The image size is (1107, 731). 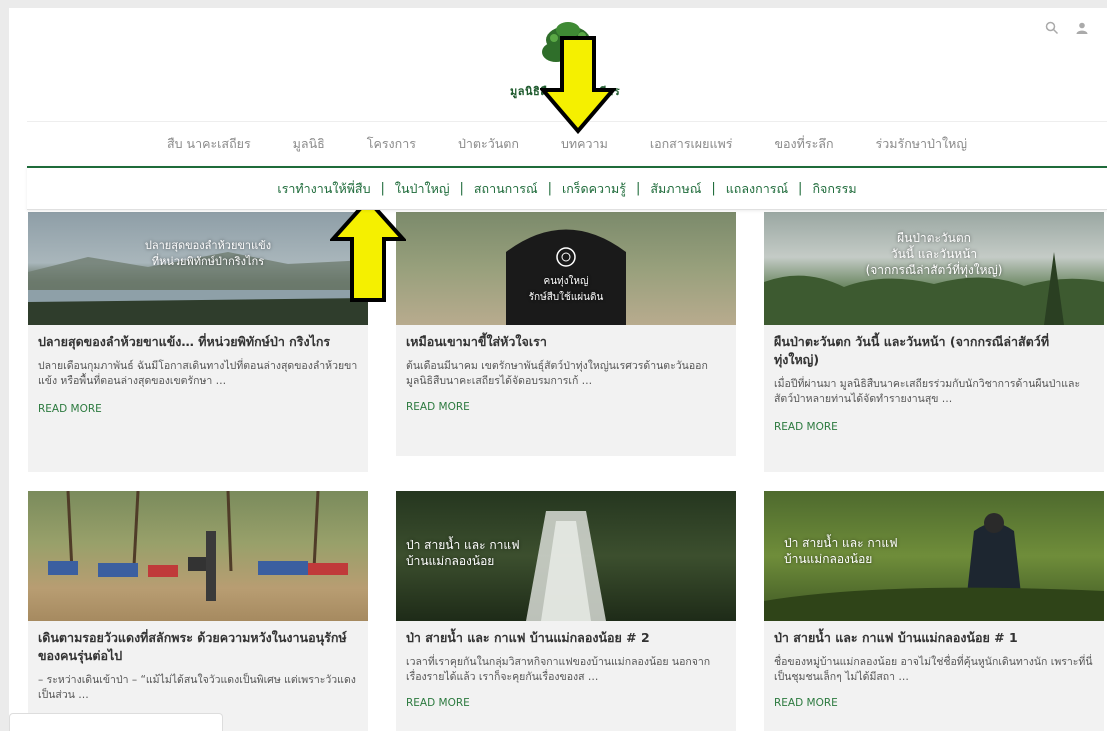 I want to click on subnav-item-interview: สัมภาษณ์, so click(x=675, y=189).